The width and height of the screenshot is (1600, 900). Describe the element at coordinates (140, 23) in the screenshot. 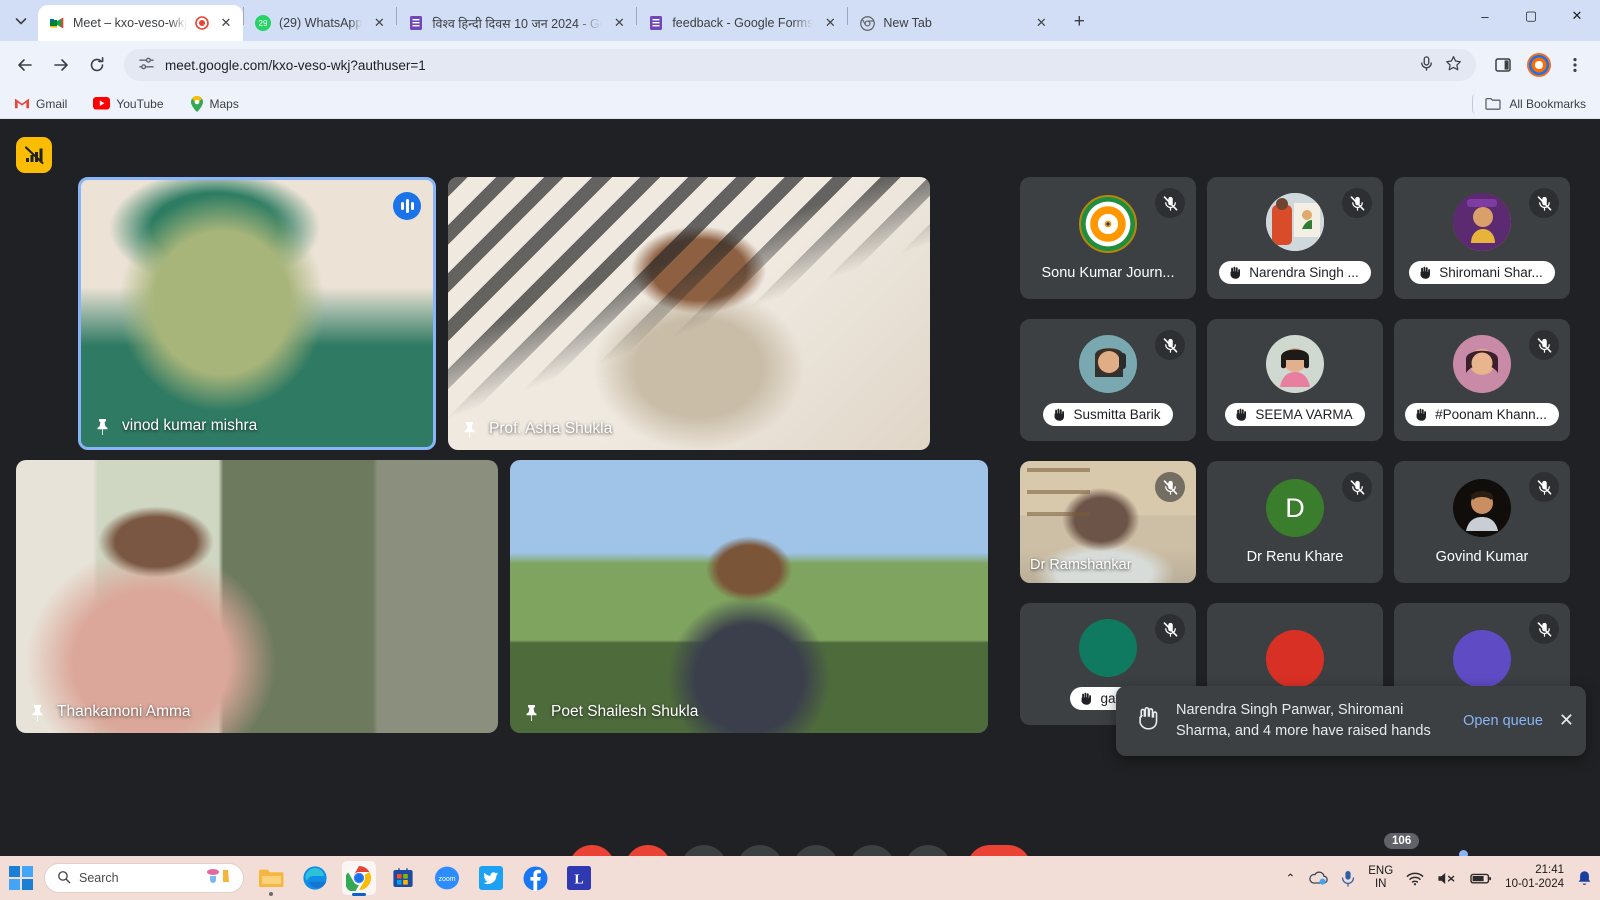

I see `tab-meet: Meet – kxo-veso-wkj ✕` at that location.